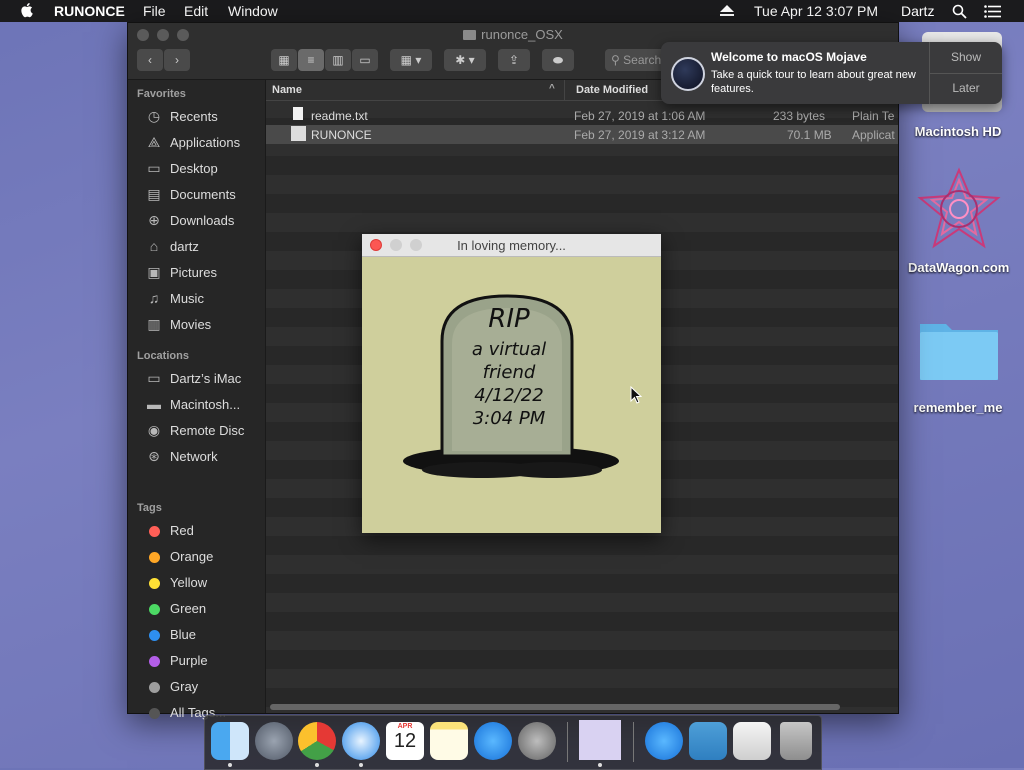  What do you see at coordinates (287, 90) in the screenshot?
I see `column-name-header: Name` at bounding box center [287, 90].